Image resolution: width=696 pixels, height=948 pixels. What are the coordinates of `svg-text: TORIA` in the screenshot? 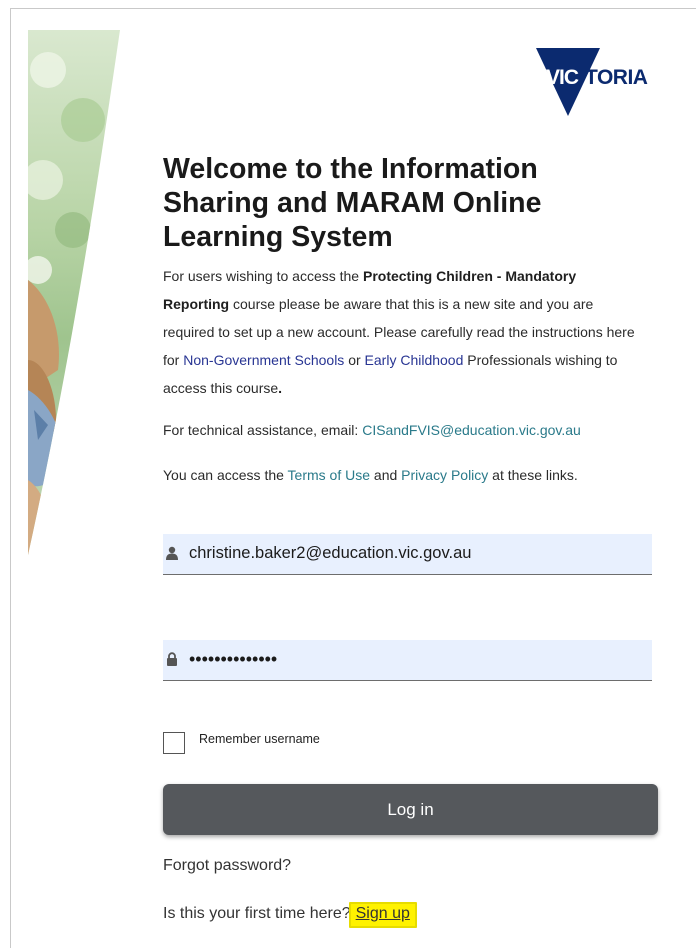 It's located at (616, 77).